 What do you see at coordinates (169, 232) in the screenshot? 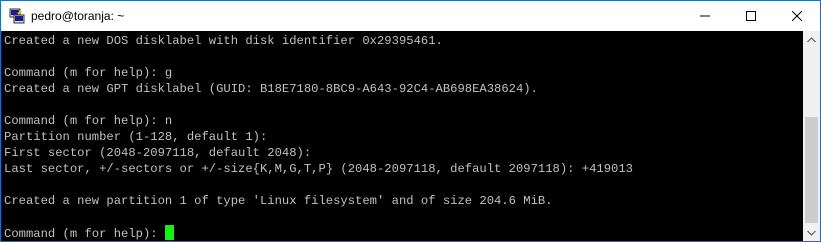
I see `text-cursor` at bounding box center [169, 232].